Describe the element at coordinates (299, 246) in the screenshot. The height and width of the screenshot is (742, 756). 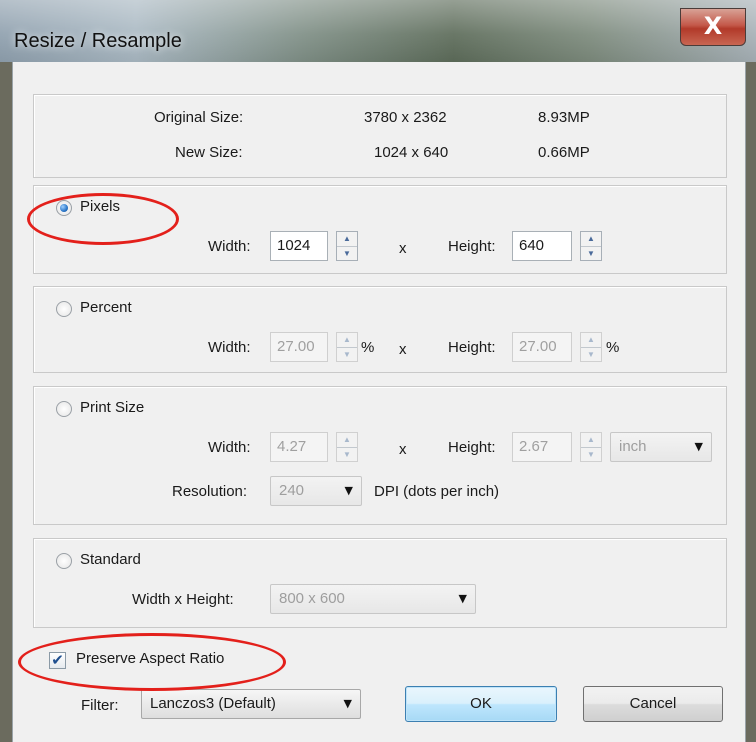
I see `pixels-width-input: 1024` at that location.